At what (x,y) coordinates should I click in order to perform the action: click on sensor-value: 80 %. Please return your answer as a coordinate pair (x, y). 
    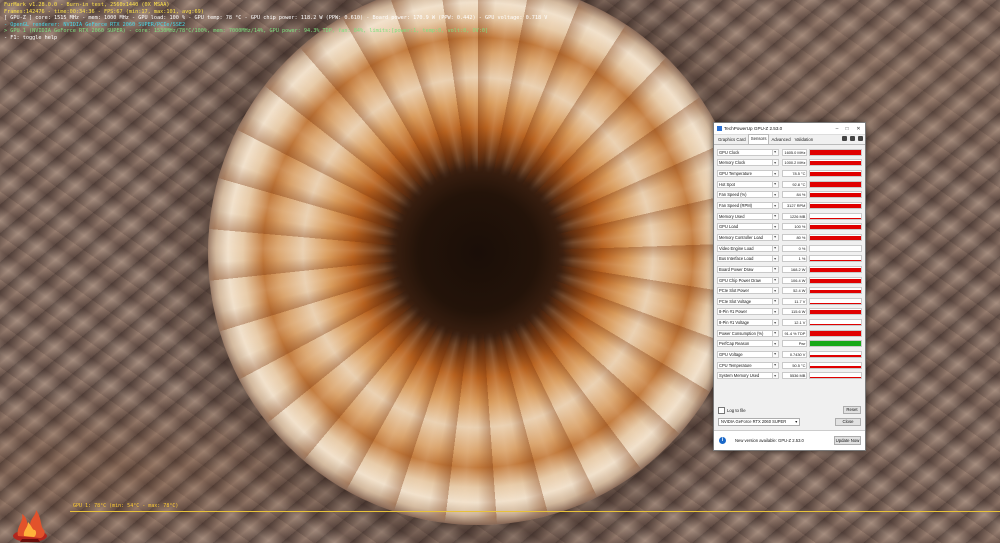
    Looking at the image, I should click on (794, 237).